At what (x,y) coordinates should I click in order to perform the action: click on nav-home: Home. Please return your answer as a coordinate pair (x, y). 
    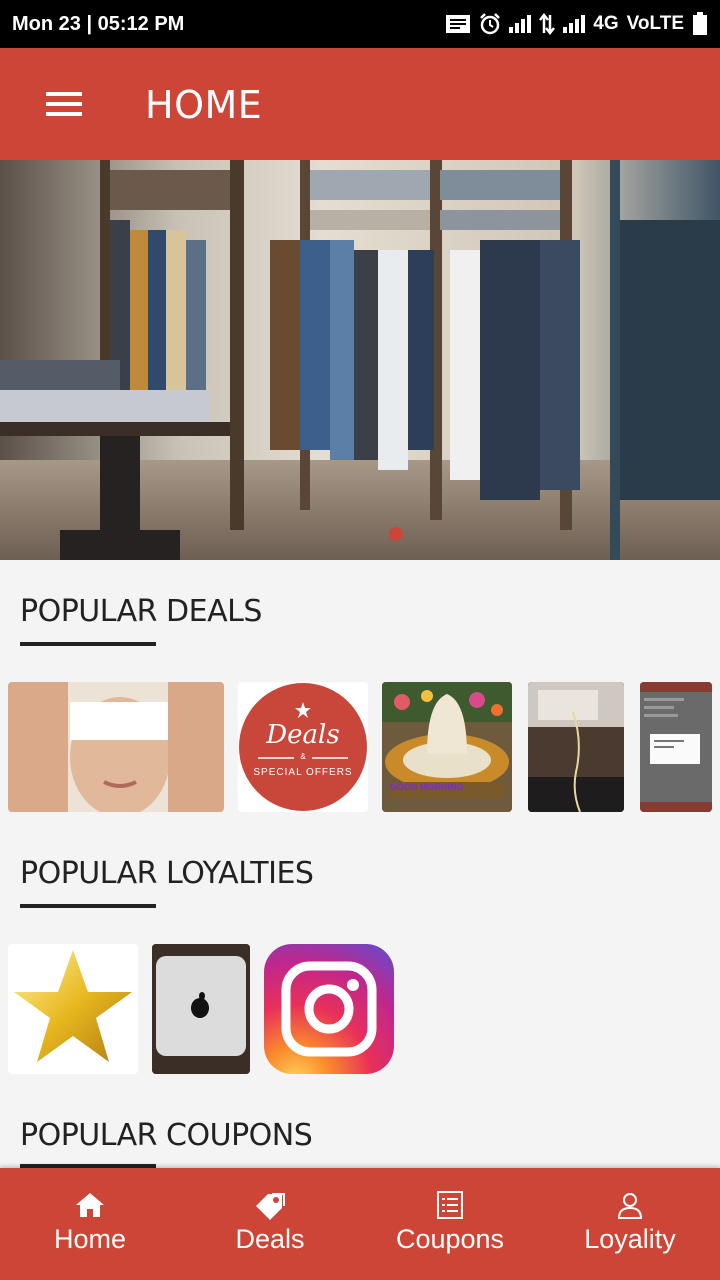
    Looking at the image, I should click on (90, 1224).